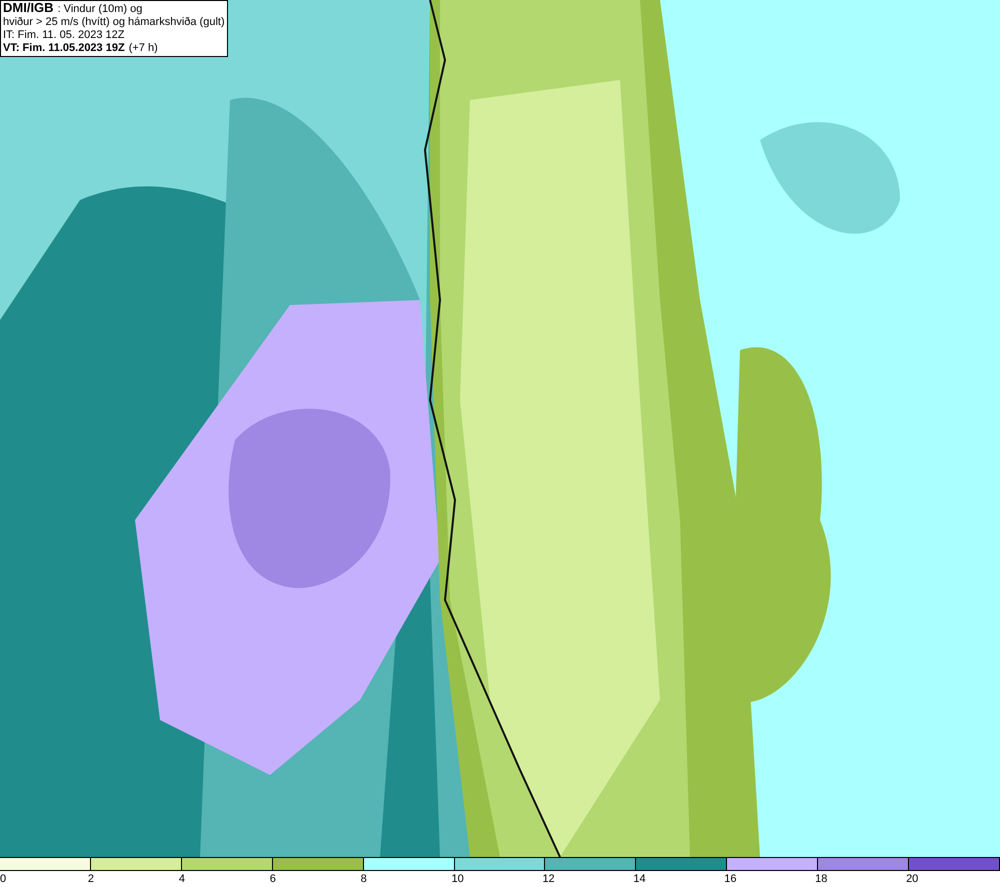 This screenshot has height=887, width=1000. Describe the element at coordinates (363, 879) in the screenshot. I see `legend-tick-label: 8` at that location.